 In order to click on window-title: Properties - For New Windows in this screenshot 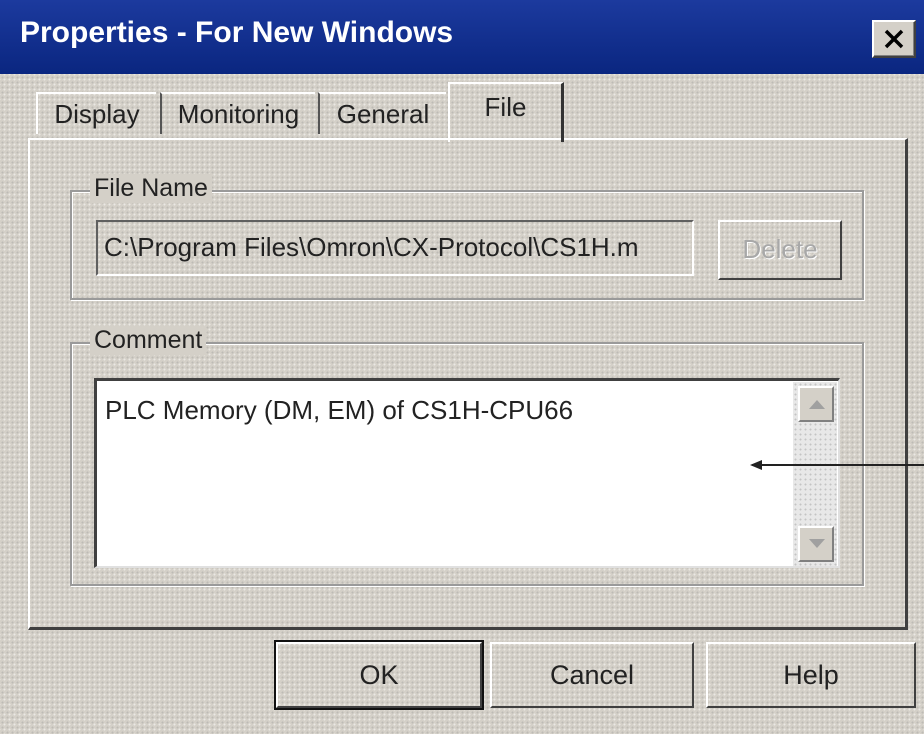, I will do `click(237, 32)`.